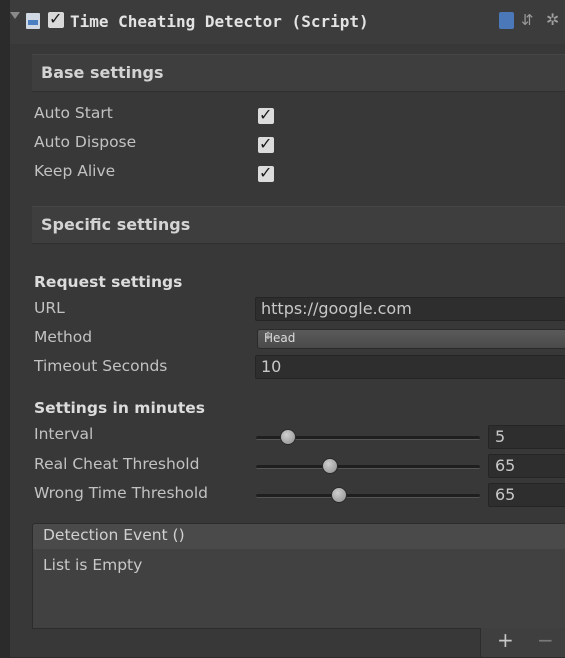  Describe the element at coordinates (15, 15) in the screenshot. I see `foldout-arrow-icon` at that location.